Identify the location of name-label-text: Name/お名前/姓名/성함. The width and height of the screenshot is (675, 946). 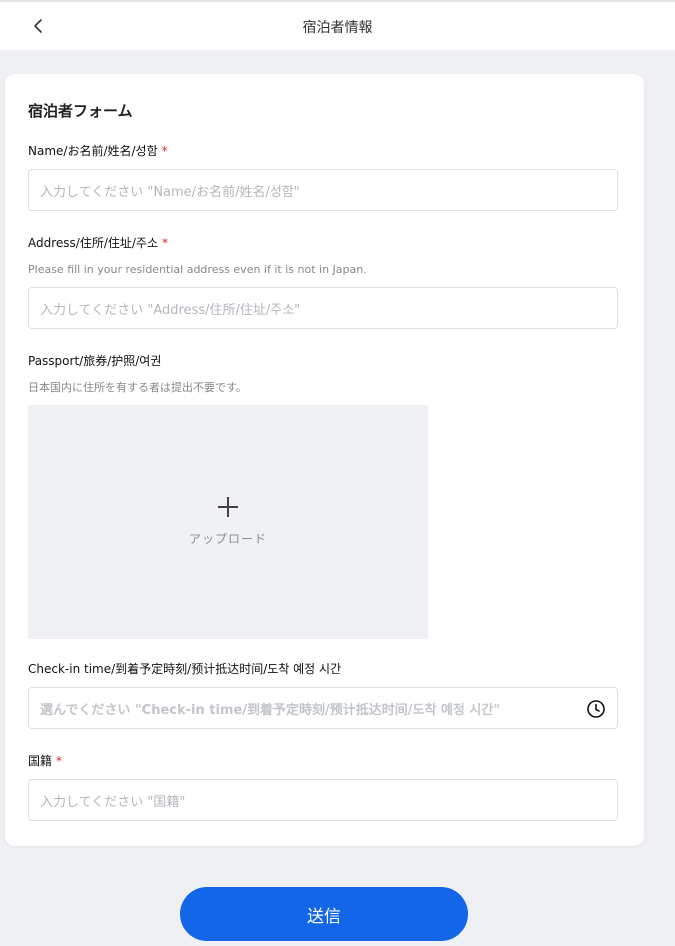
(93, 151).